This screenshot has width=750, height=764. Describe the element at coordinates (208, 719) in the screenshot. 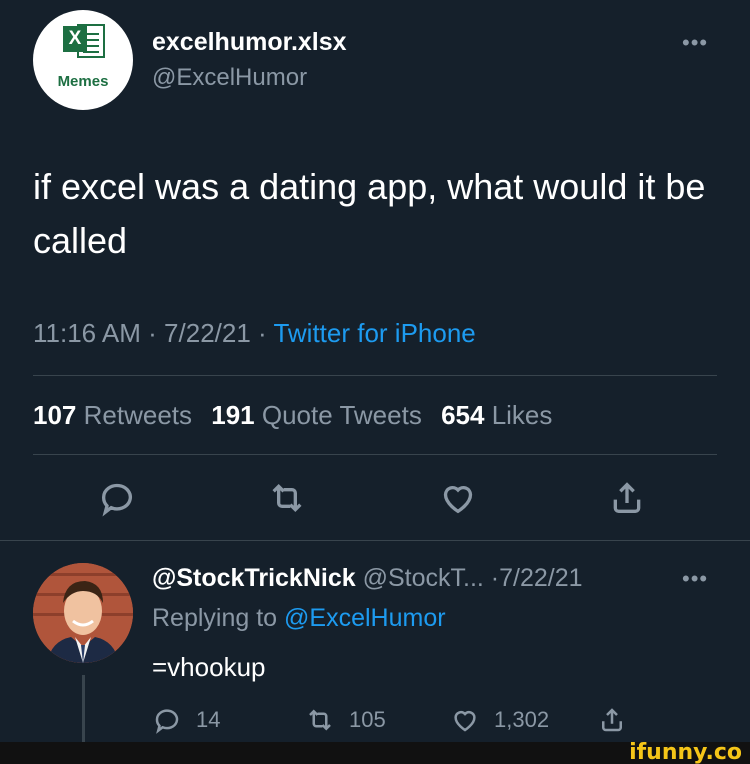

I see `reply-count: 14` at that location.